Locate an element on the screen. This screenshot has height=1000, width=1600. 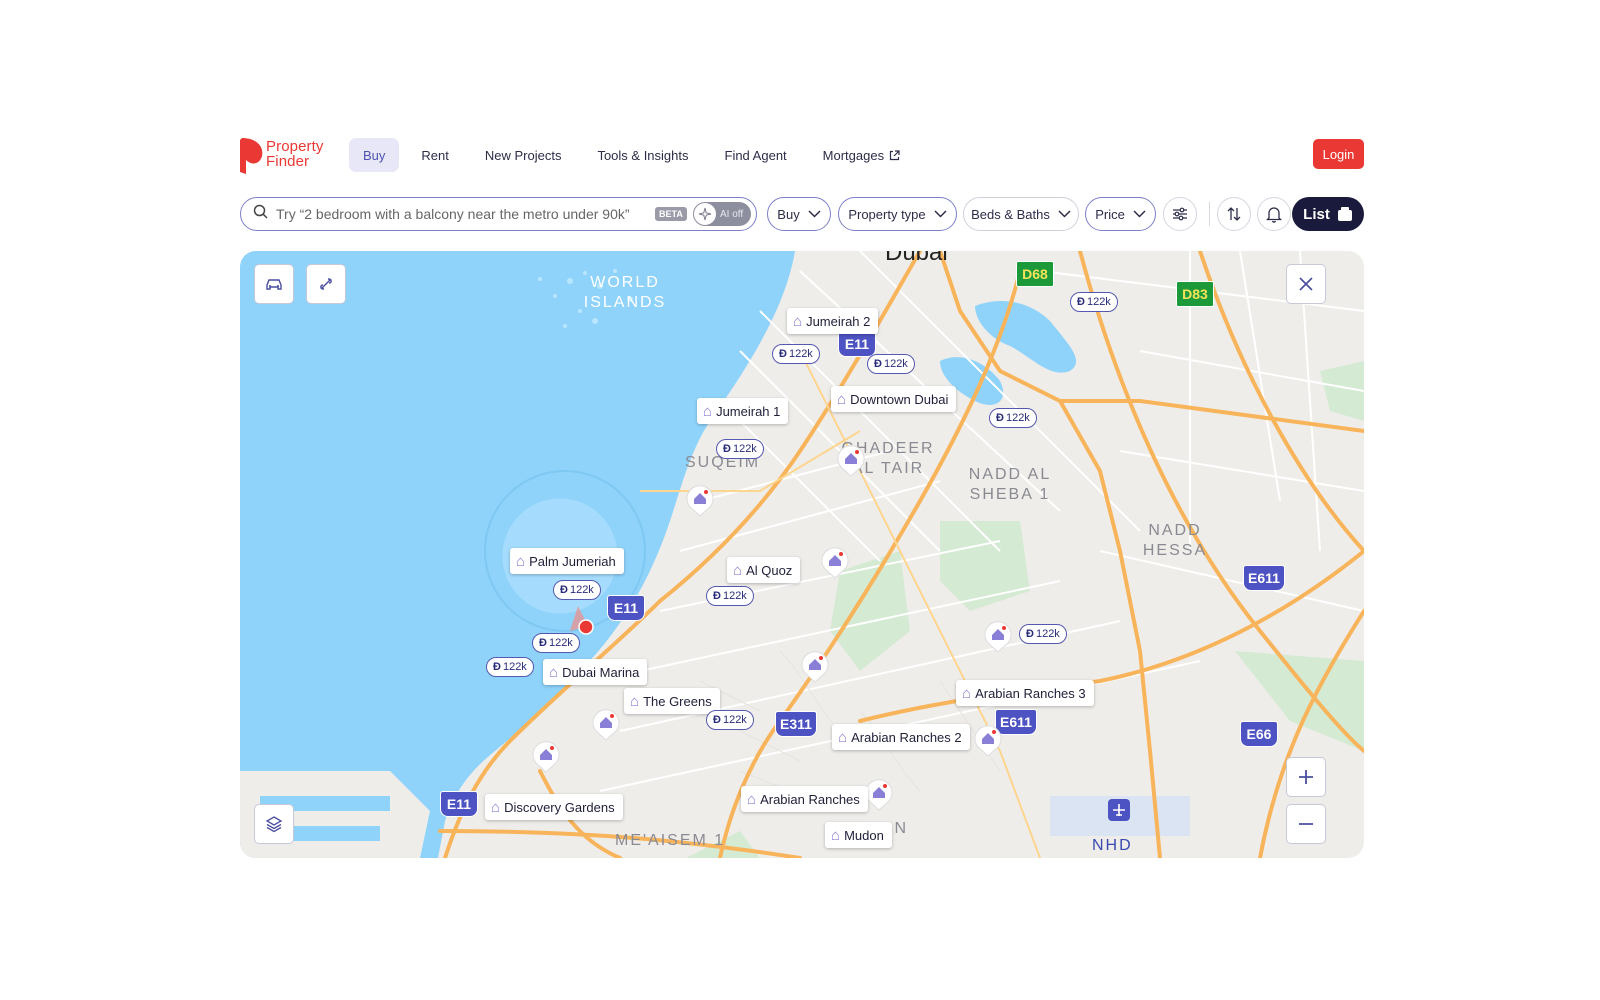
layers-icon is located at coordinates (274, 824).